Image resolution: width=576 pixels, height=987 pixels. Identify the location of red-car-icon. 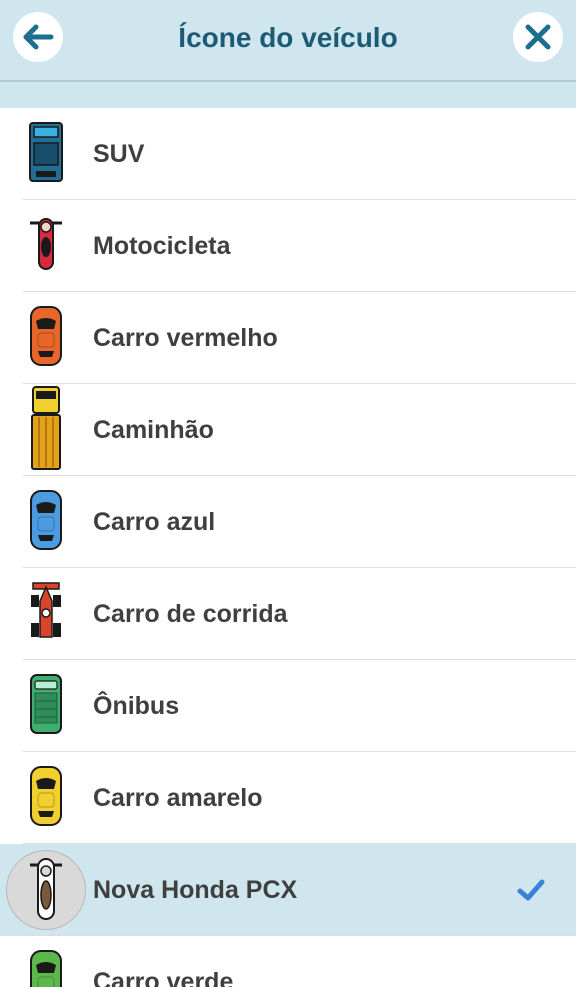
(46, 338).